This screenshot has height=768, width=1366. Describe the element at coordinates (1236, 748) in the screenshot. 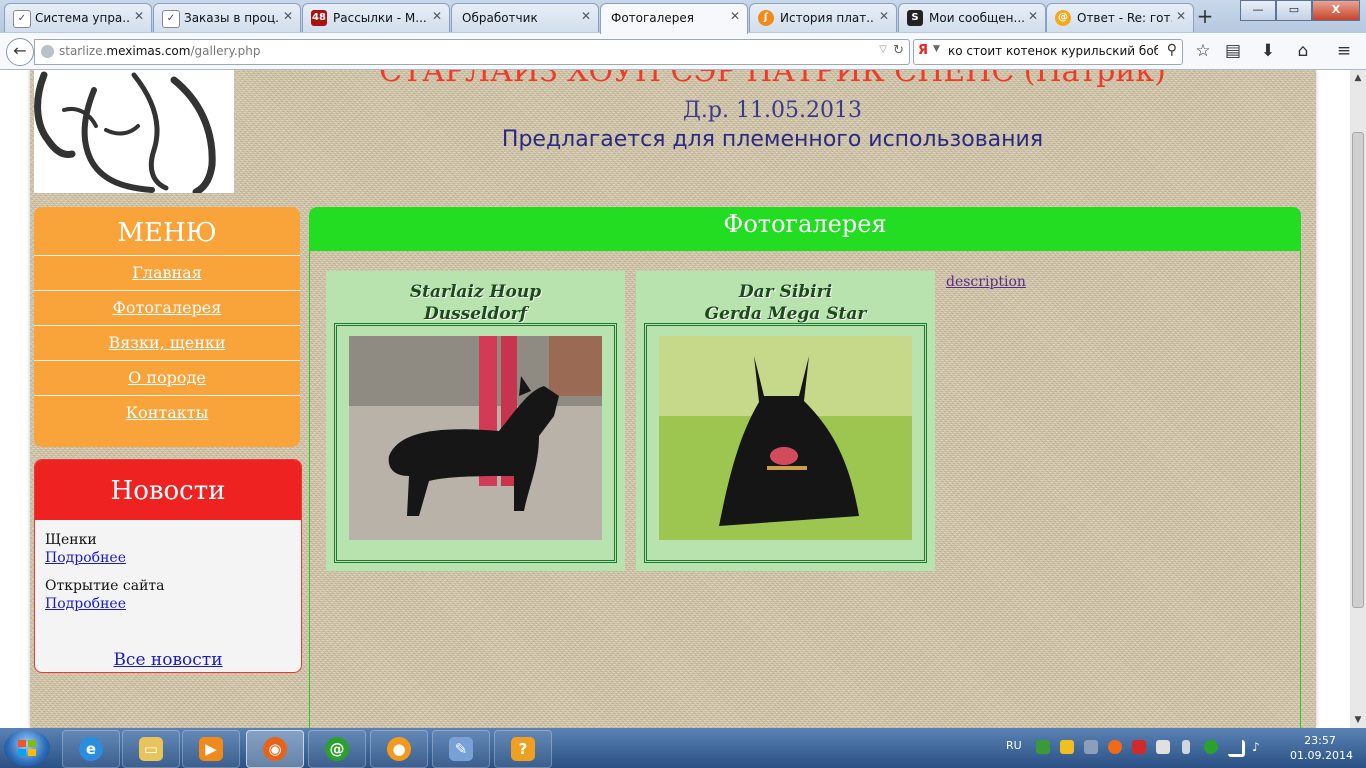

I see `signal-icon` at that location.